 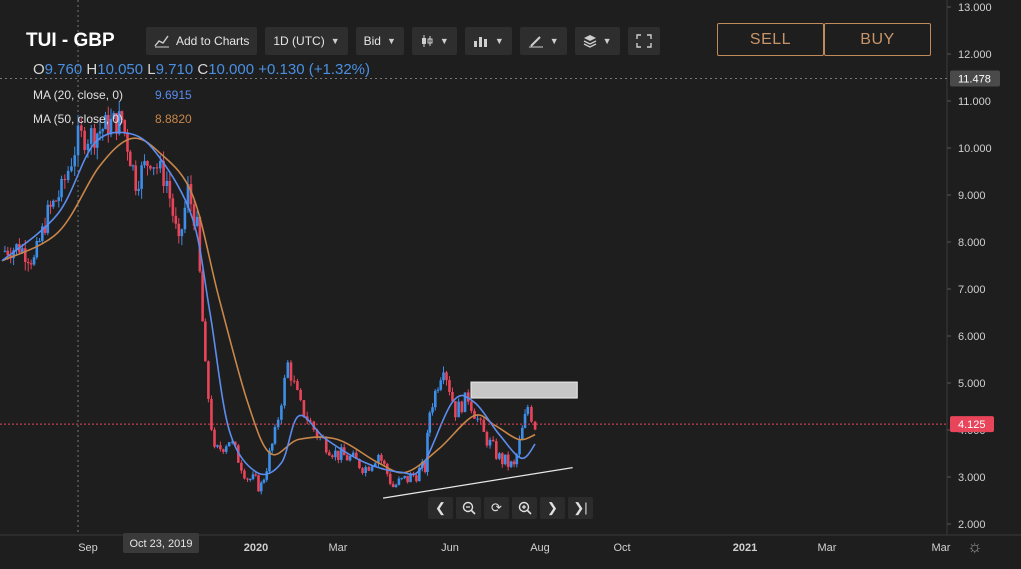 I want to click on low-value: 9.710, so click(x=174, y=69).